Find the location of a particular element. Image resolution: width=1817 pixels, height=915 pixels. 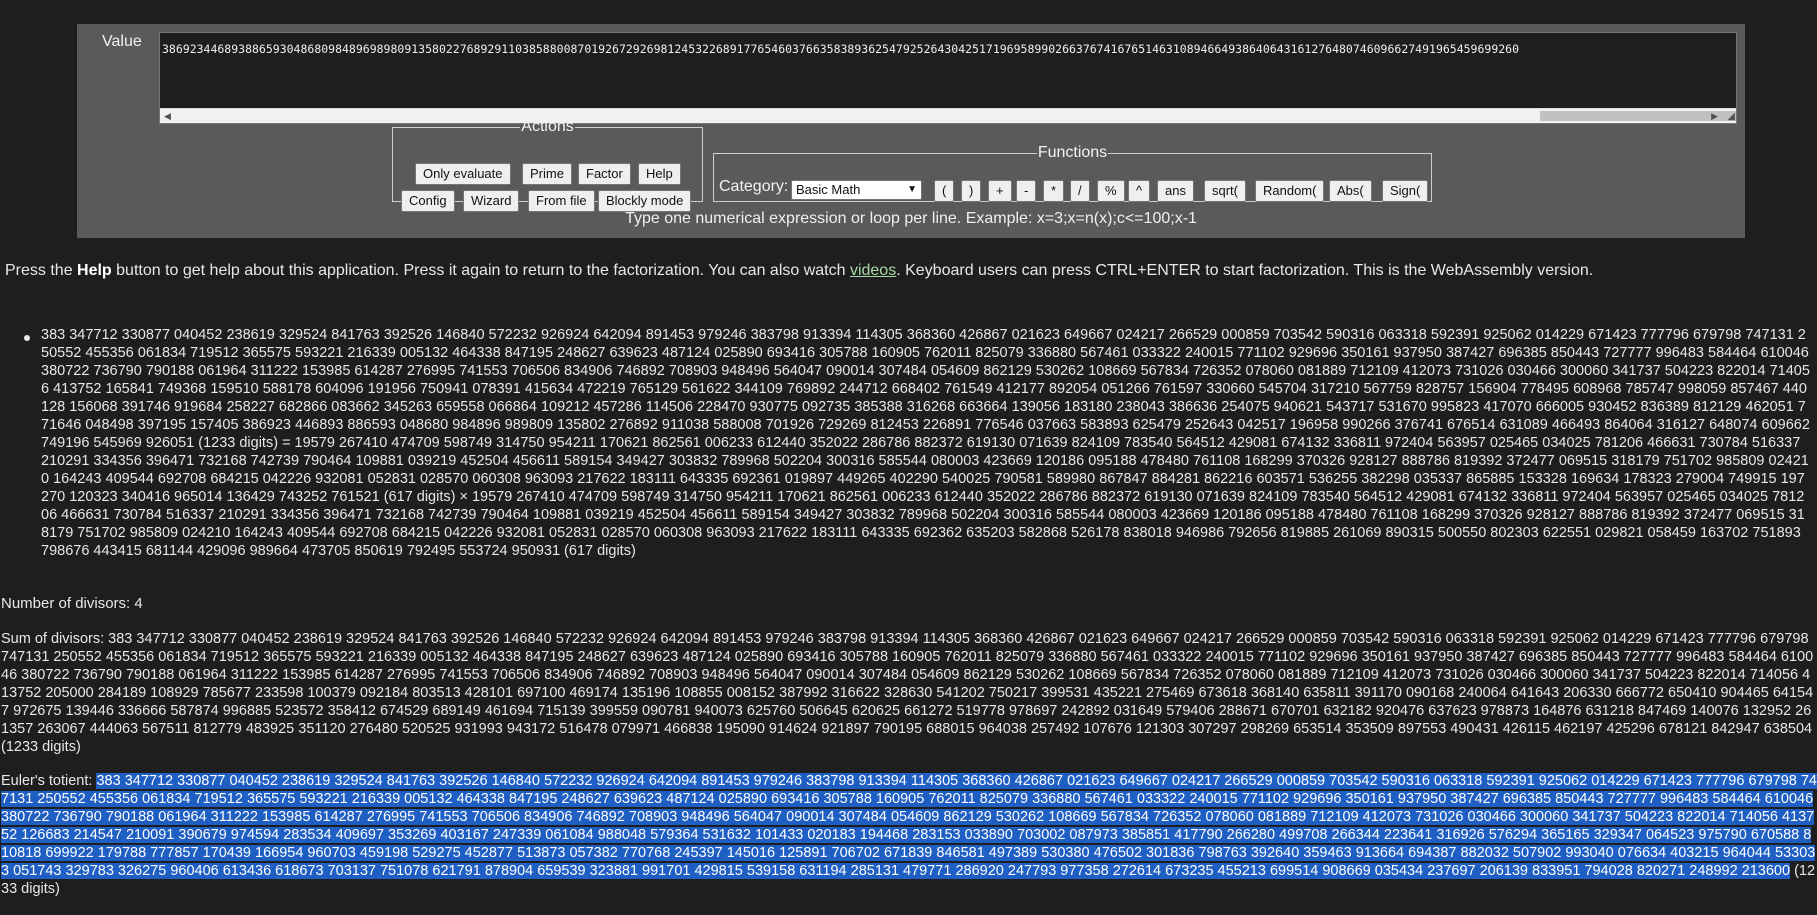

help-button: Help is located at coordinates (659, 174).